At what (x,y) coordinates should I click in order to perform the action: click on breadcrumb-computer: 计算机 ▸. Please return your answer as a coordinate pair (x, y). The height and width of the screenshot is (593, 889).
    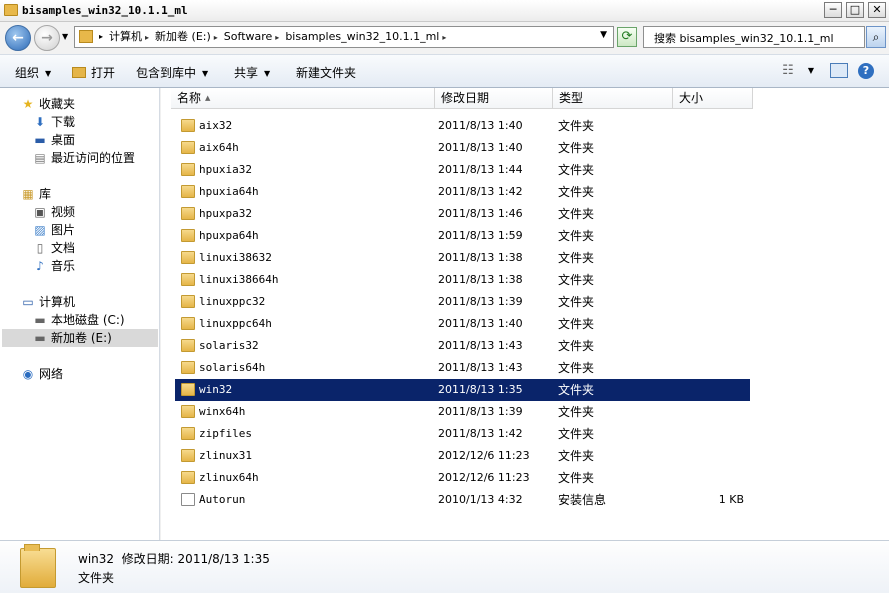
    Looking at the image, I should click on (129, 37).